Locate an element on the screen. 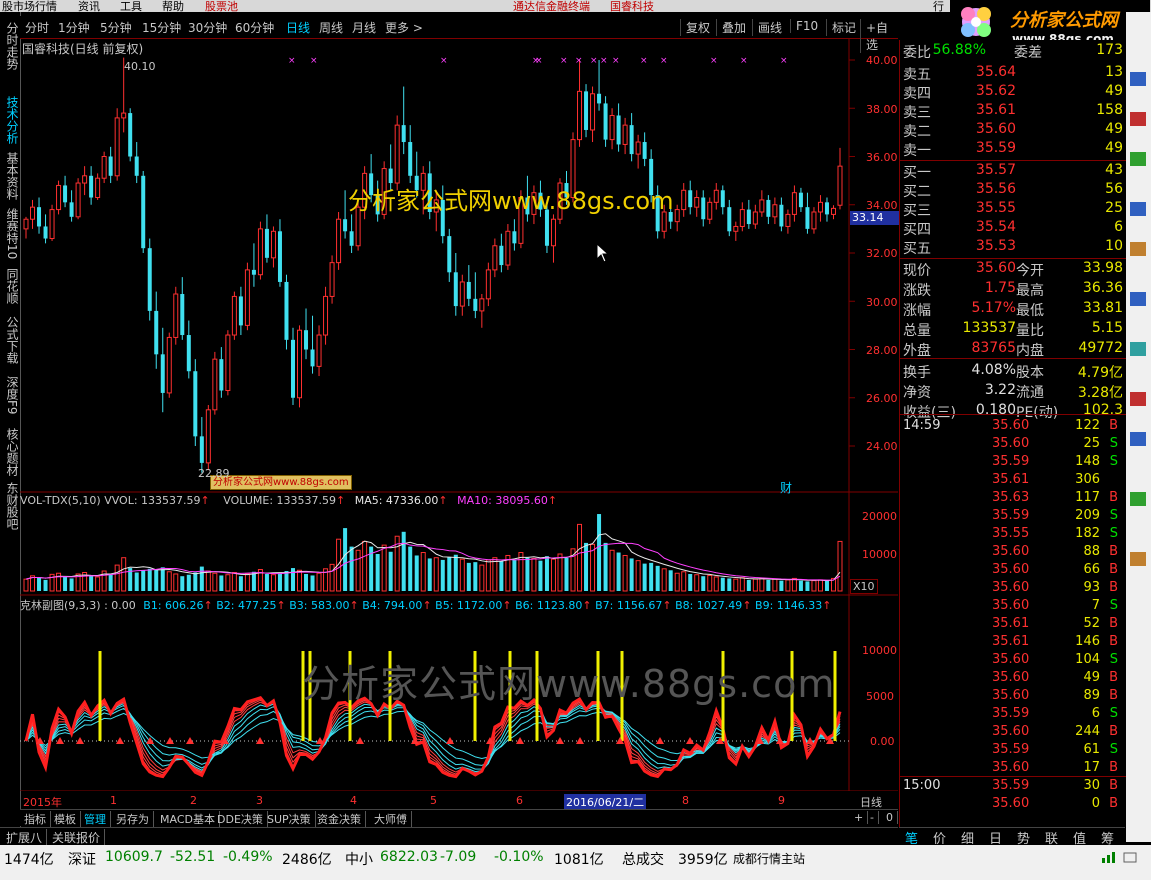 This screenshot has width=1151, height=880. zx-label: 中小 is located at coordinates (359, 860).